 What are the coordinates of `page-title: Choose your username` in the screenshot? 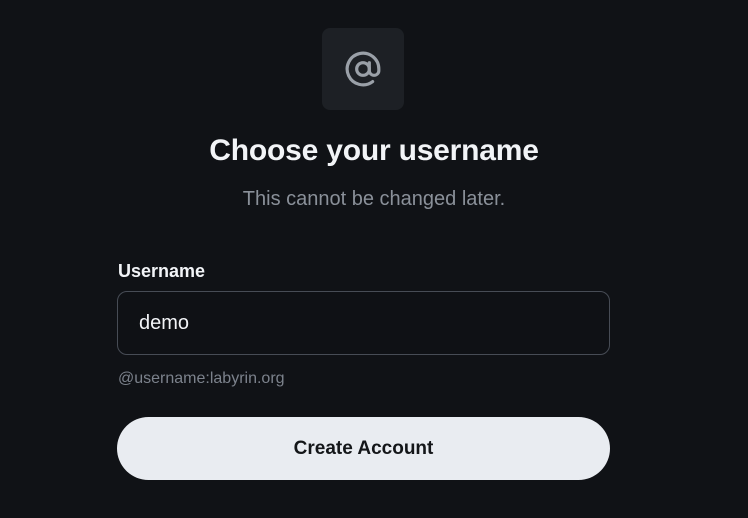 It's located at (374, 150).